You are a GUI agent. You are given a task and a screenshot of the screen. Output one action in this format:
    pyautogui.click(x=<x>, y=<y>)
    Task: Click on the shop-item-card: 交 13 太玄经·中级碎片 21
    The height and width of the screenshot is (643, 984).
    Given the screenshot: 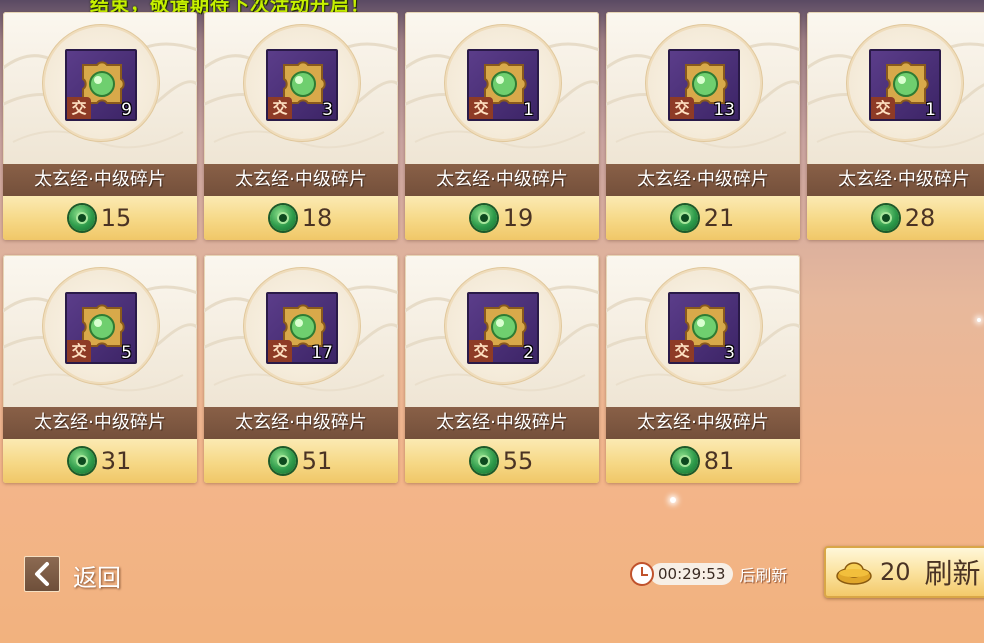 What is the action you would take?
    pyautogui.click(x=703, y=126)
    